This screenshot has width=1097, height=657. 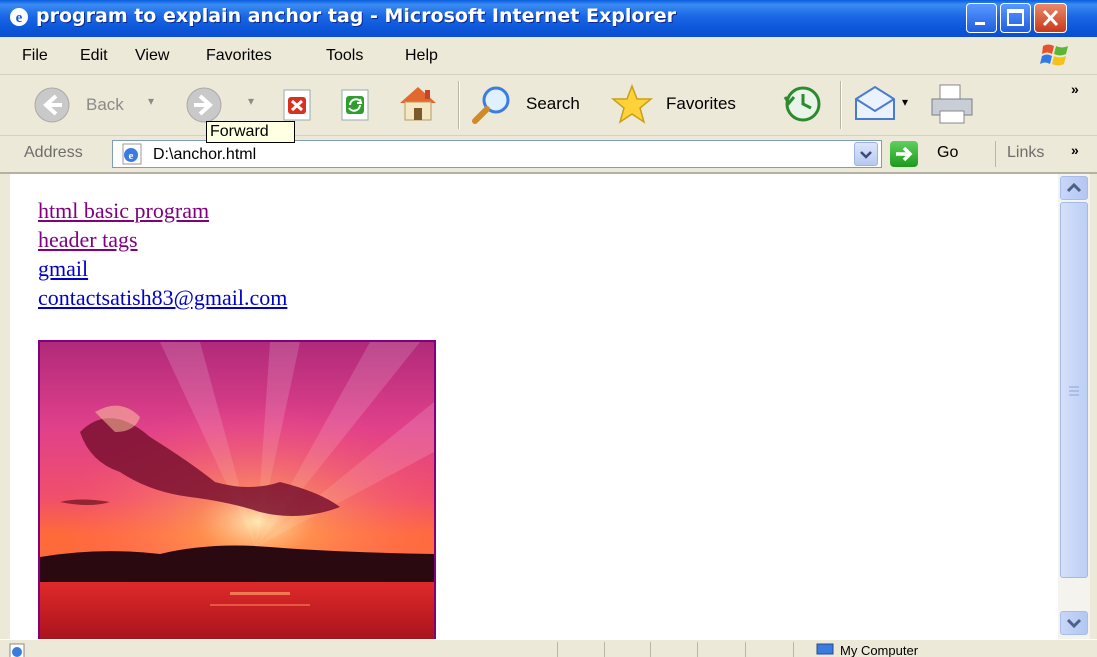 I want to click on history-button, so click(x=803, y=104).